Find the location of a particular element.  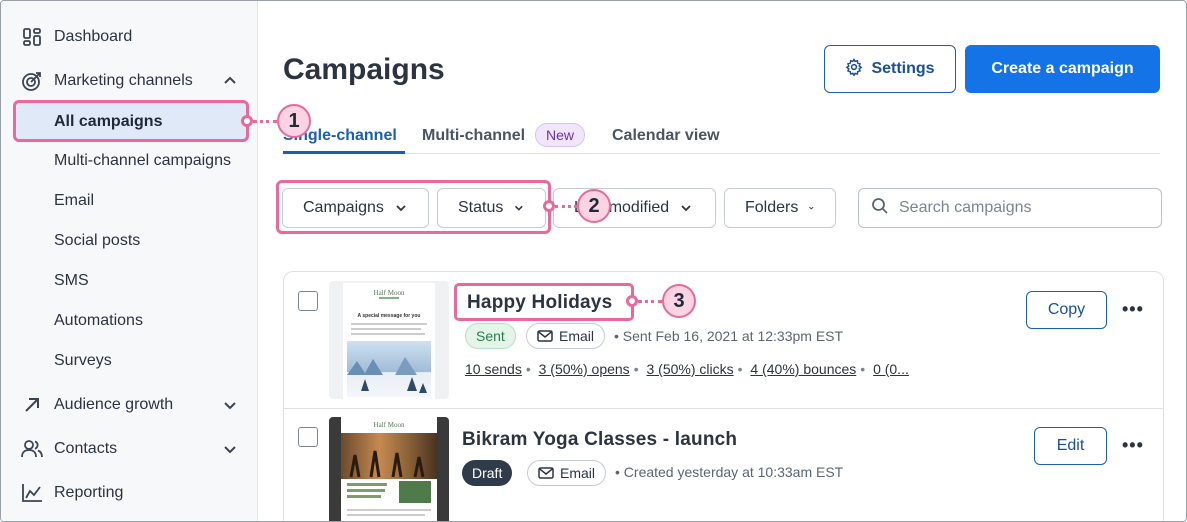

target-icon is located at coordinates (32, 81).